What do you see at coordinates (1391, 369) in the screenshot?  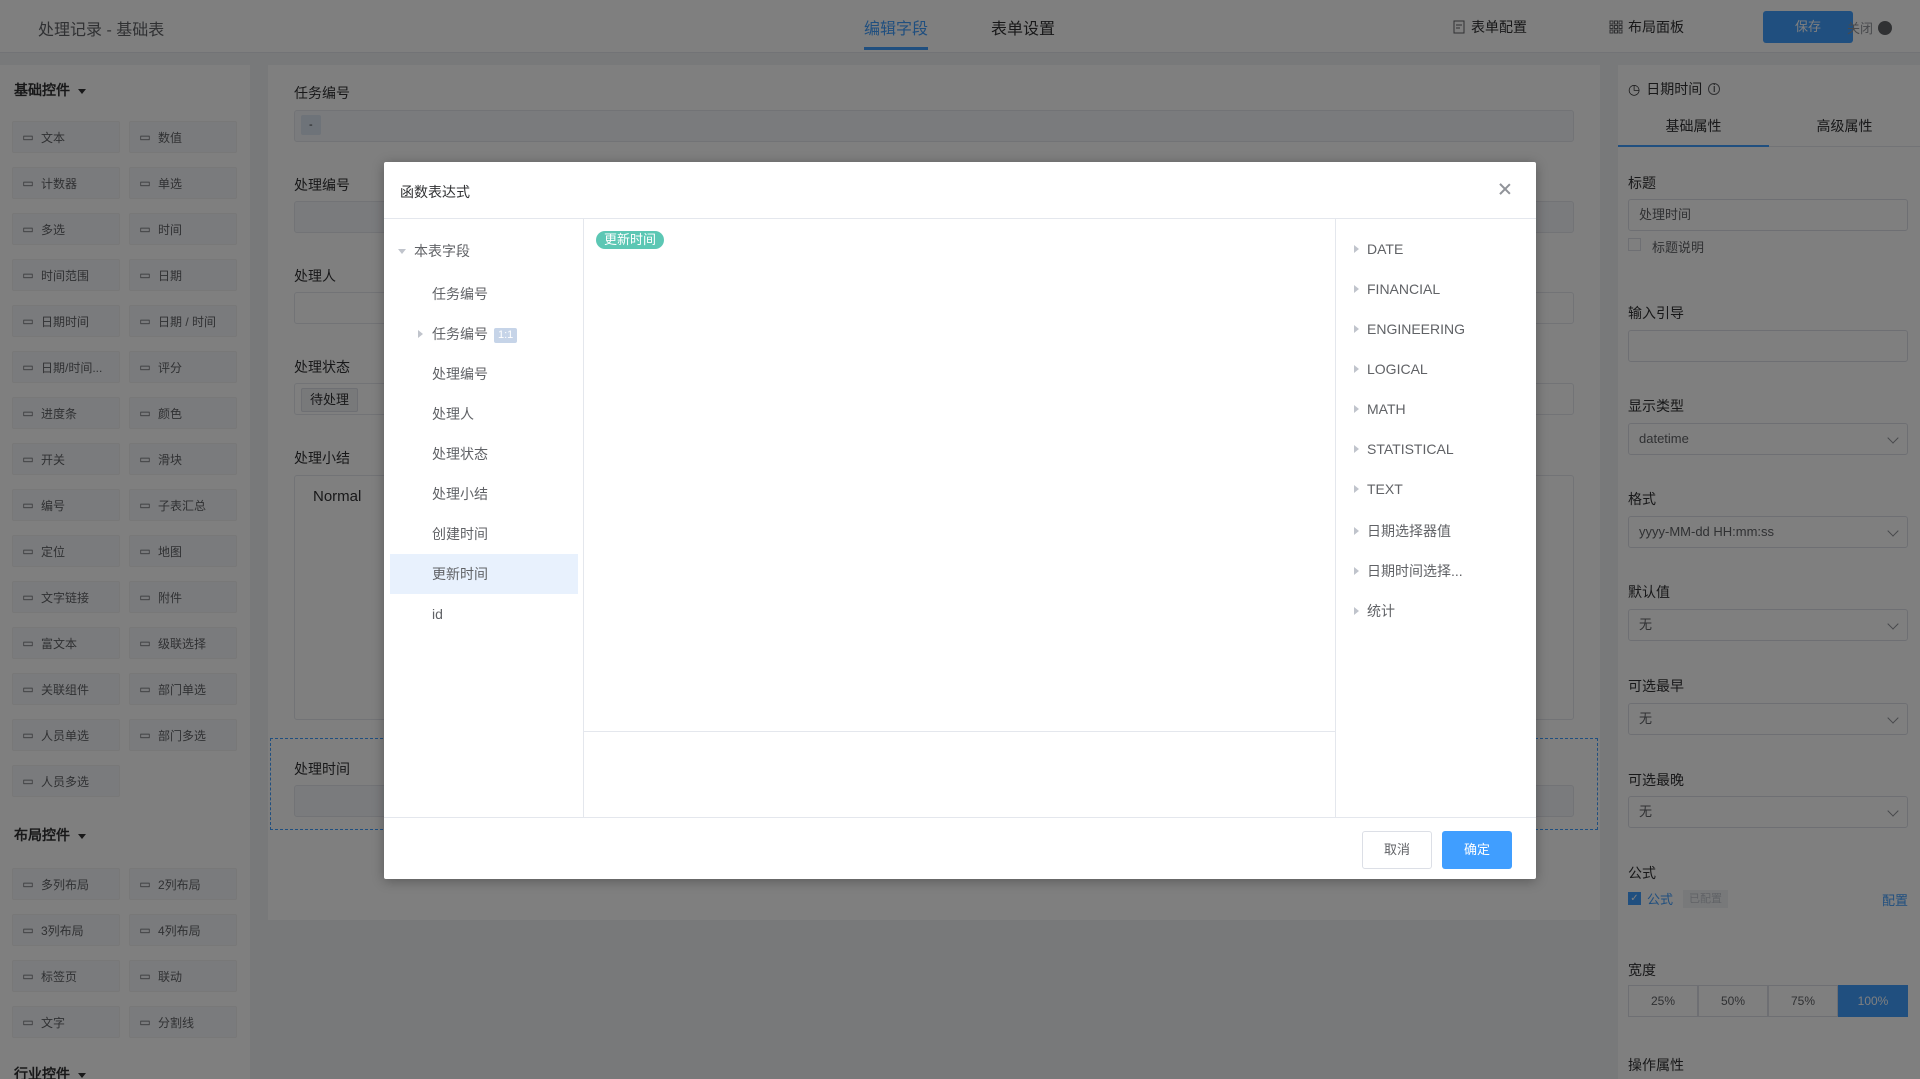 I see `func-category: LOGICAL` at bounding box center [1391, 369].